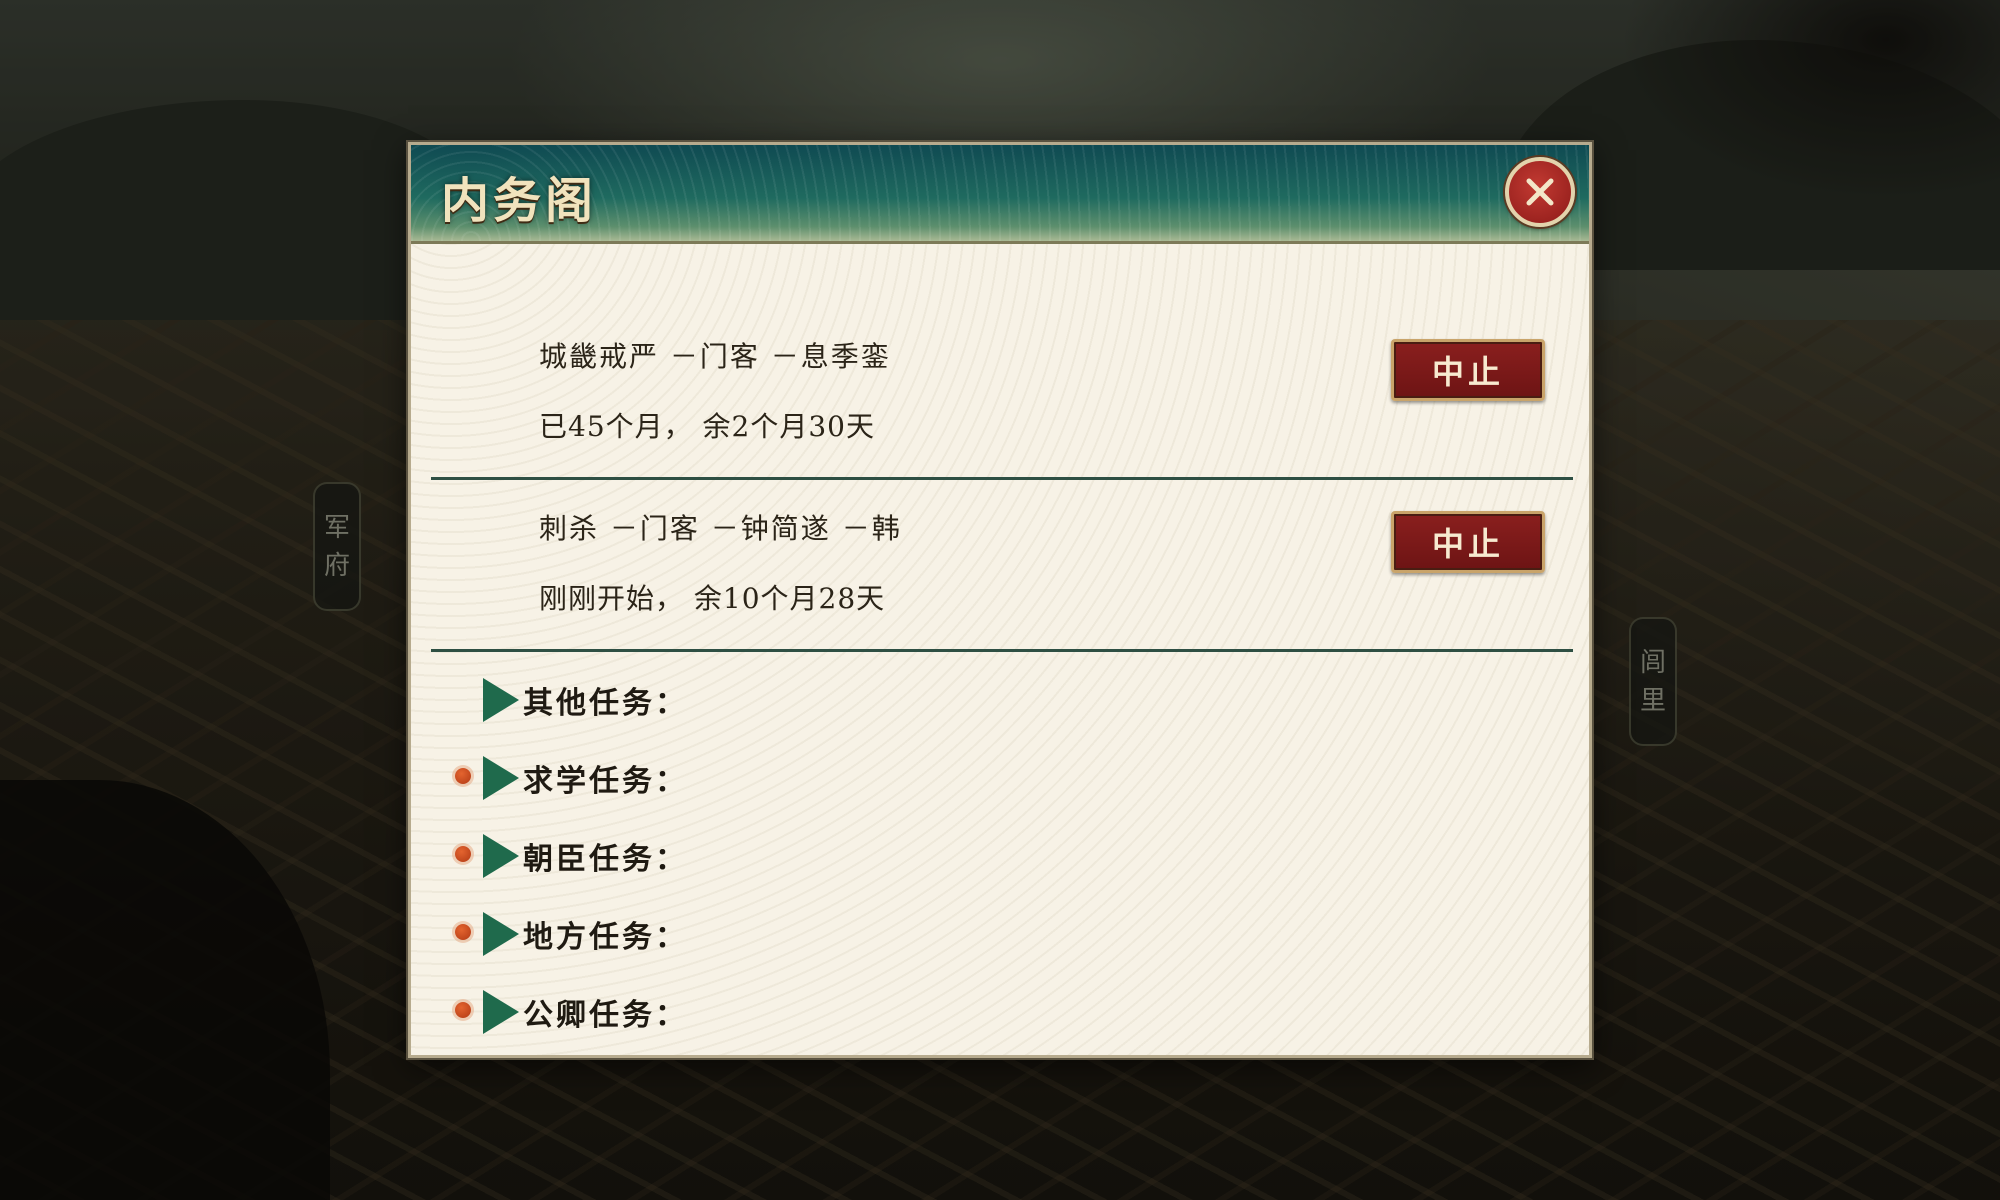  What do you see at coordinates (1652, 700) in the screenshot?
I see `map-tag-char: 里` at bounding box center [1652, 700].